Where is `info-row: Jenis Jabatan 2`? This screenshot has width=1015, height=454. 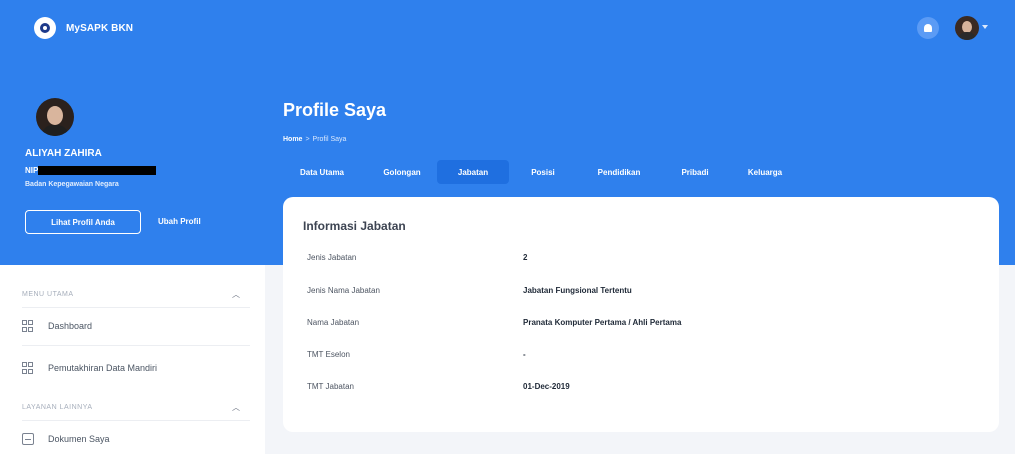 info-row: Jenis Jabatan 2 is located at coordinates (647, 257).